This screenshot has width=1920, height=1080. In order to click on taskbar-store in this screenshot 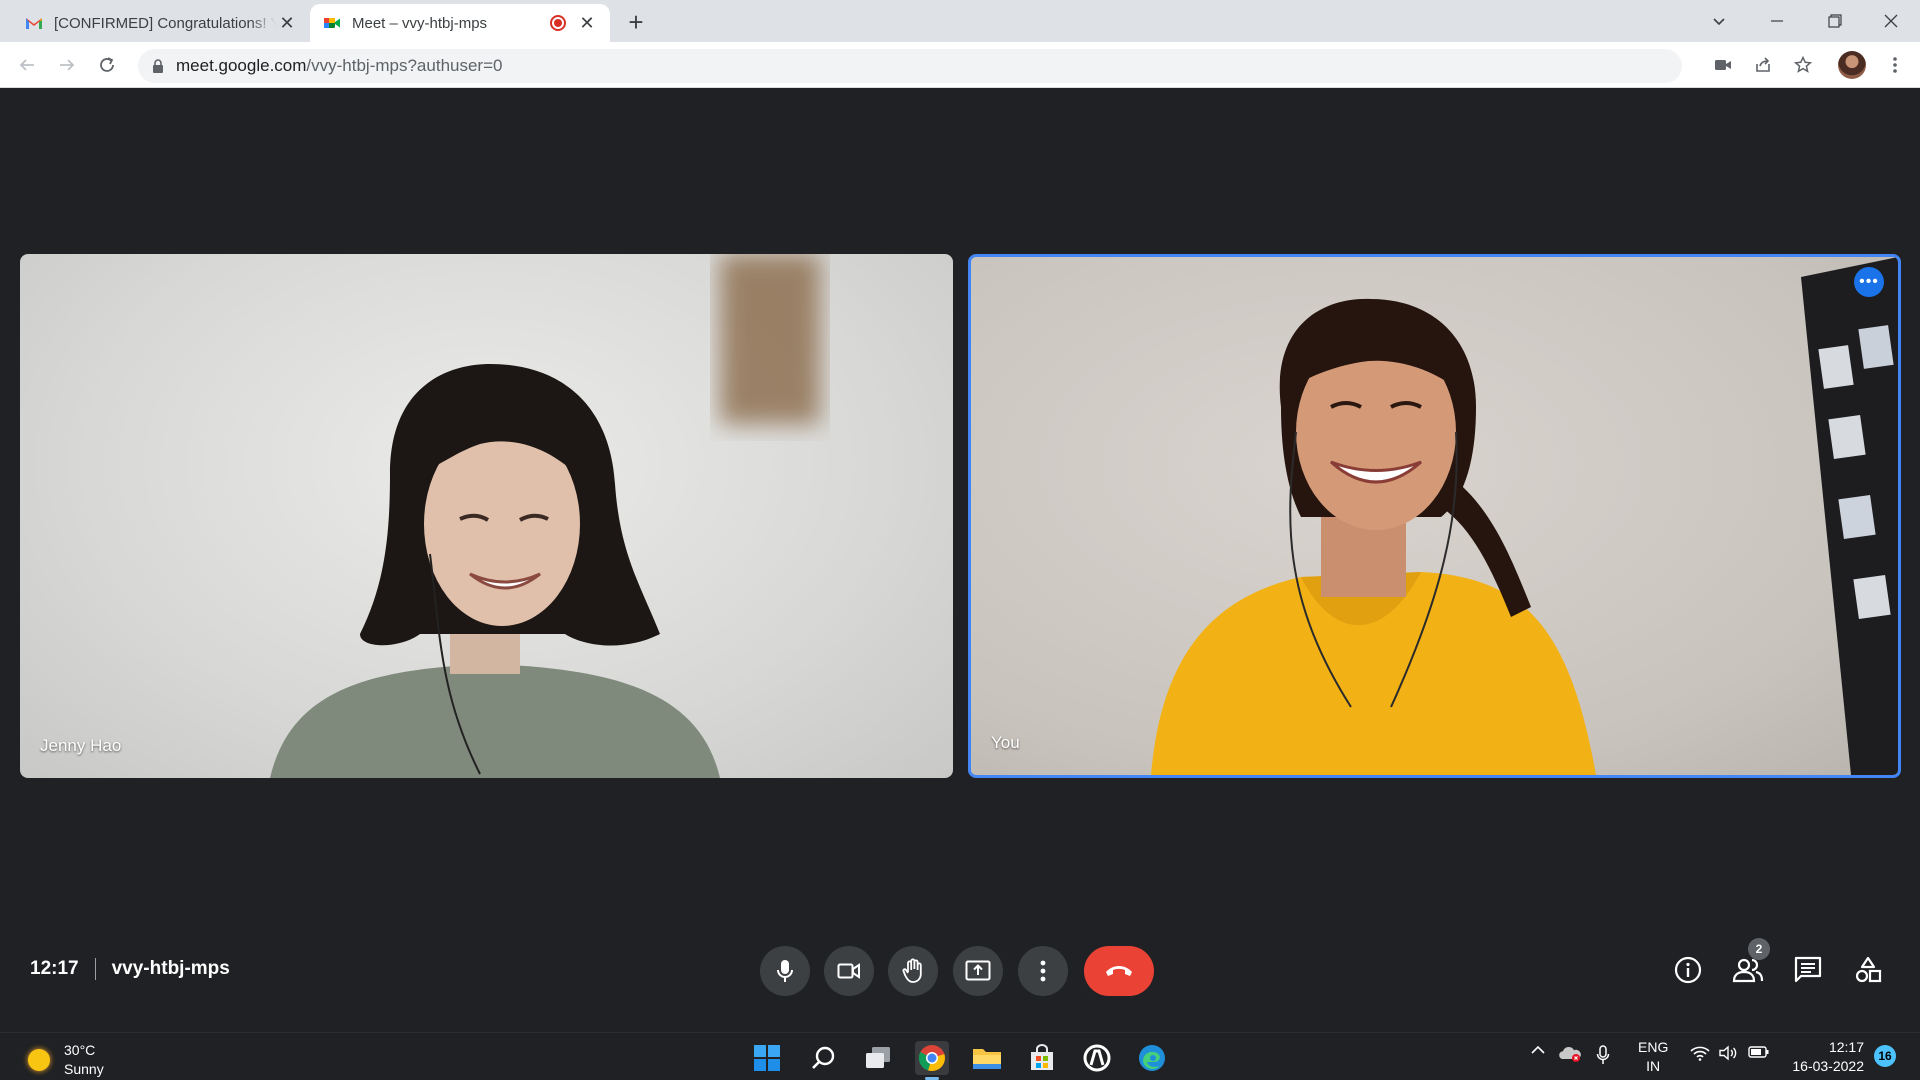, I will do `click(1042, 1058)`.